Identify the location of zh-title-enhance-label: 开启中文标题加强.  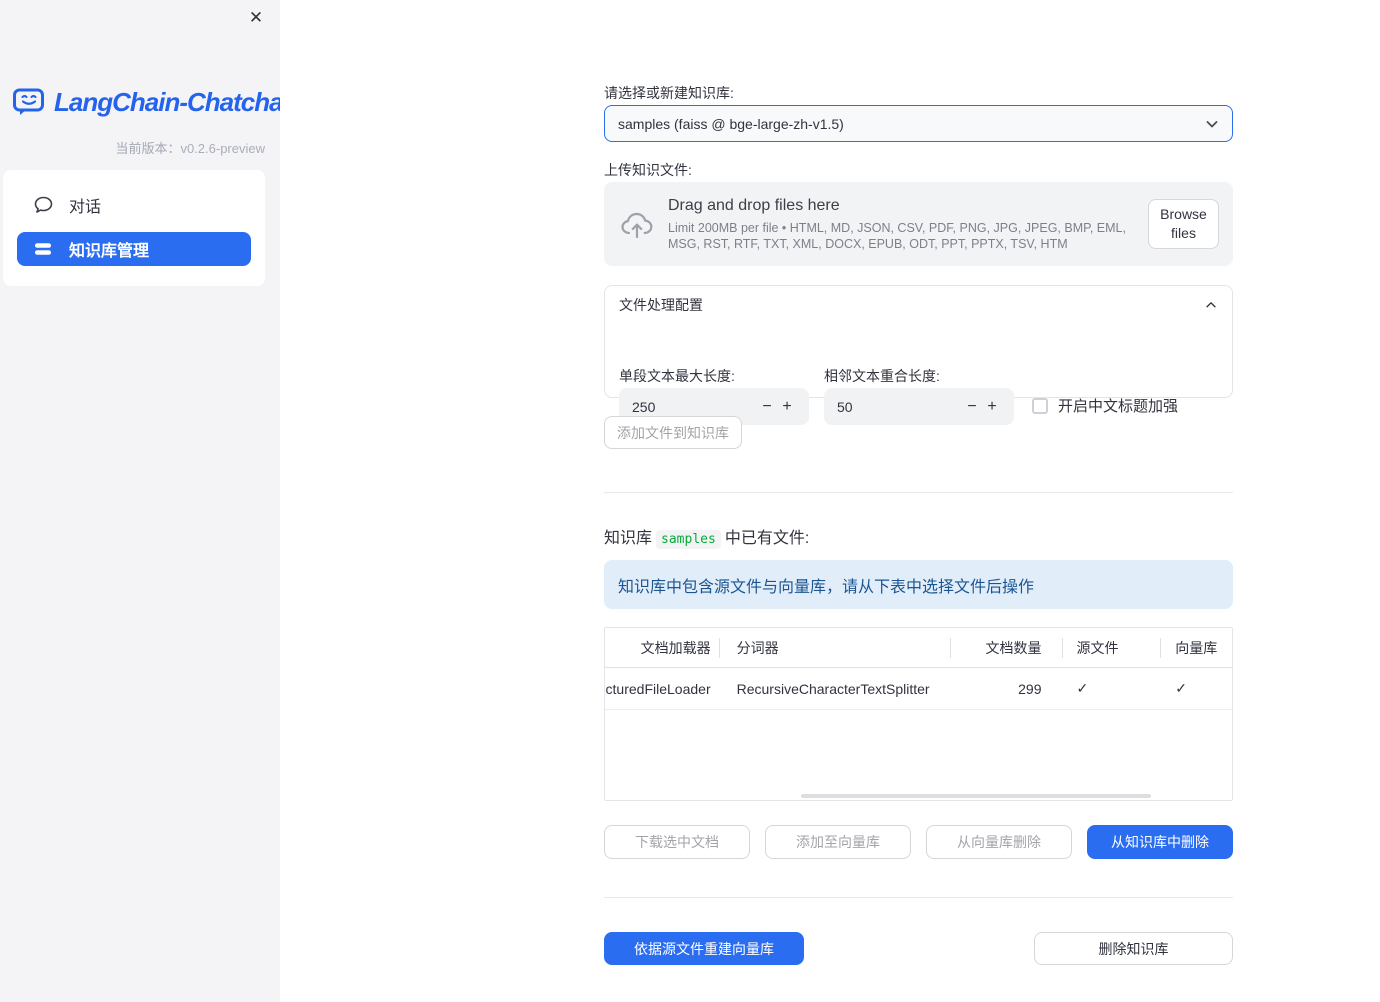
(1118, 406).